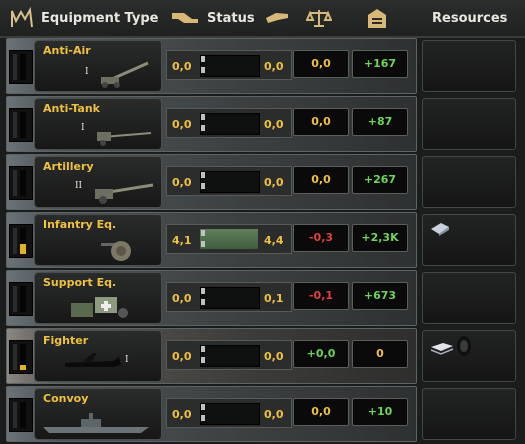 This screenshot has height=444, width=525. Describe the element at coordinates (277, 18) in the screenshot. I see `hand-icon` at that location.